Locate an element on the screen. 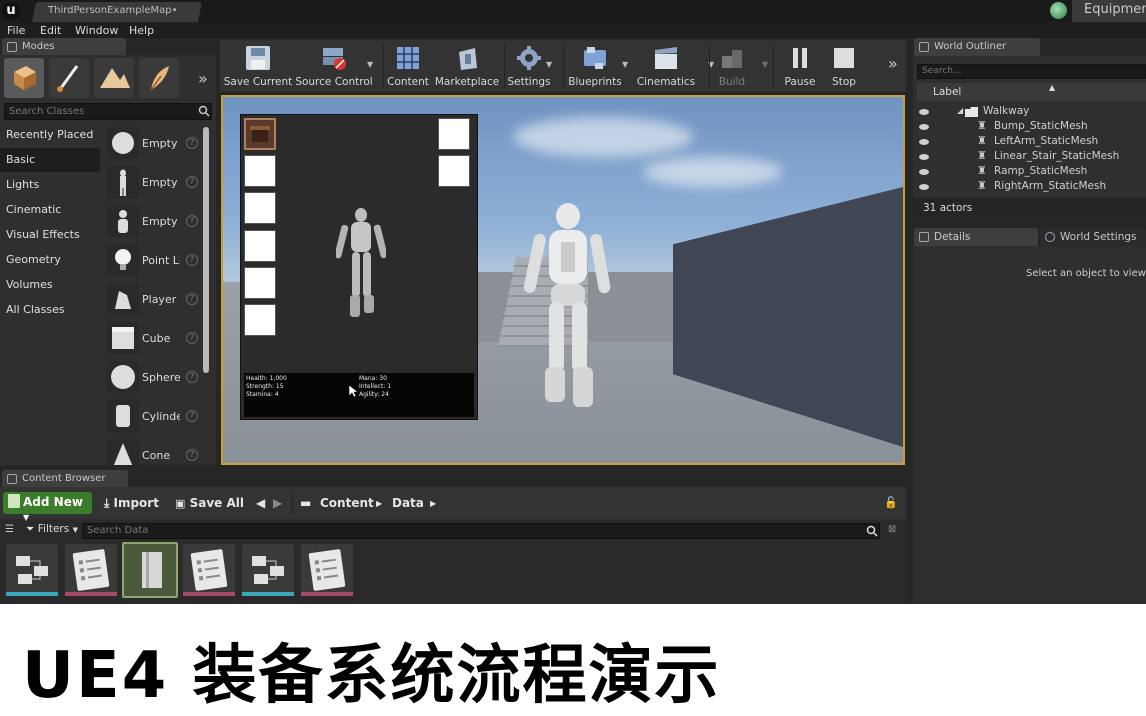  pause-button: Pause is located at coordinates (800, 66).